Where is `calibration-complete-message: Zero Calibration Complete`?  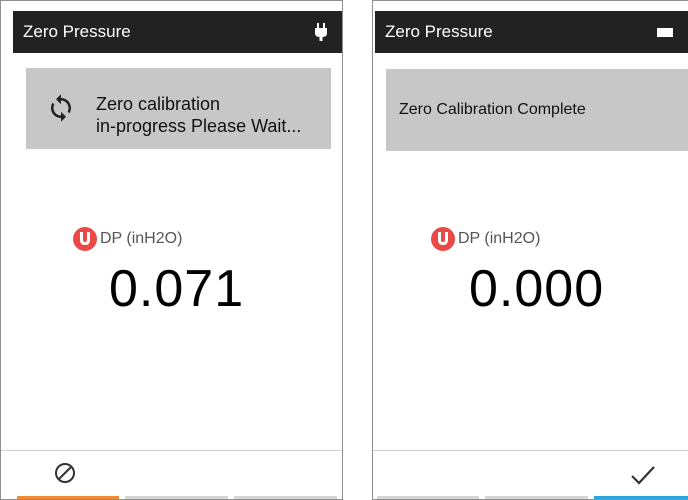 calibration-complete-message: Zero Calibration Complete is located at coordinates (492, 109).